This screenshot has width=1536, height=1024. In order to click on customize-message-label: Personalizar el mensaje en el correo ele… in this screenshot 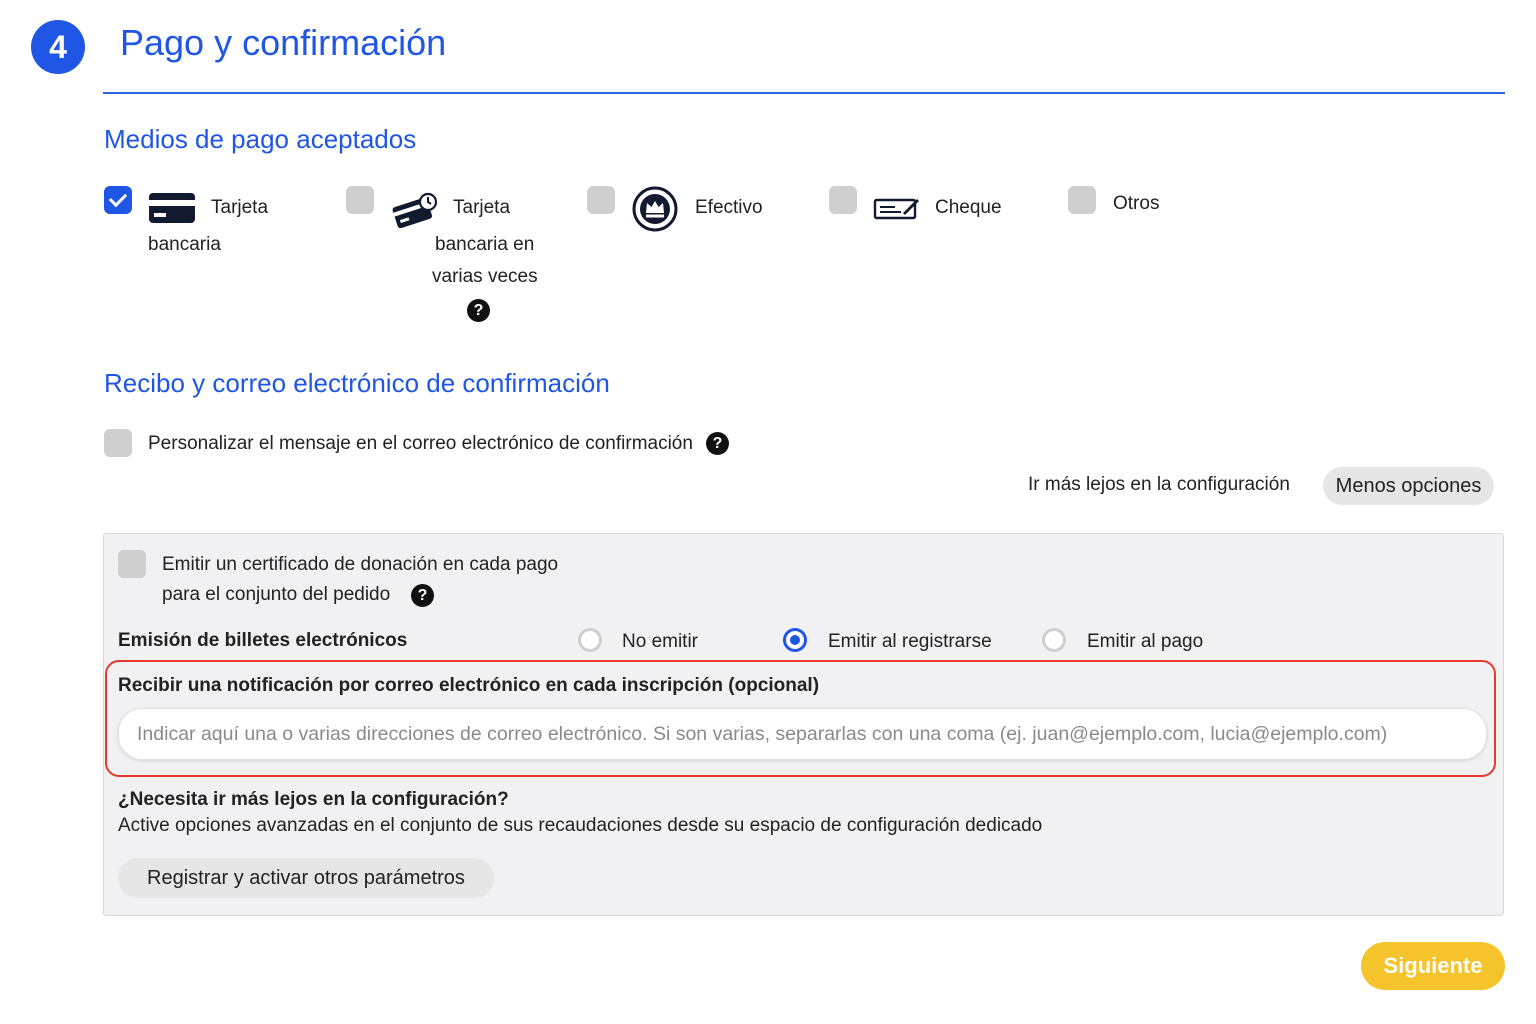, I will do `click(420, 443)`.